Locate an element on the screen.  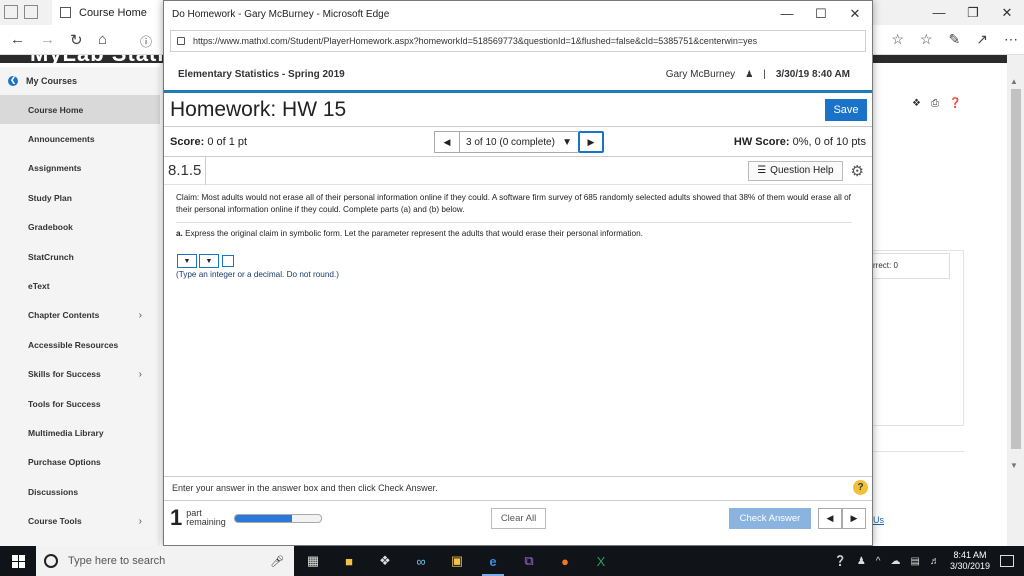
store-icon: ▣ is located at coordinates (457, 561).